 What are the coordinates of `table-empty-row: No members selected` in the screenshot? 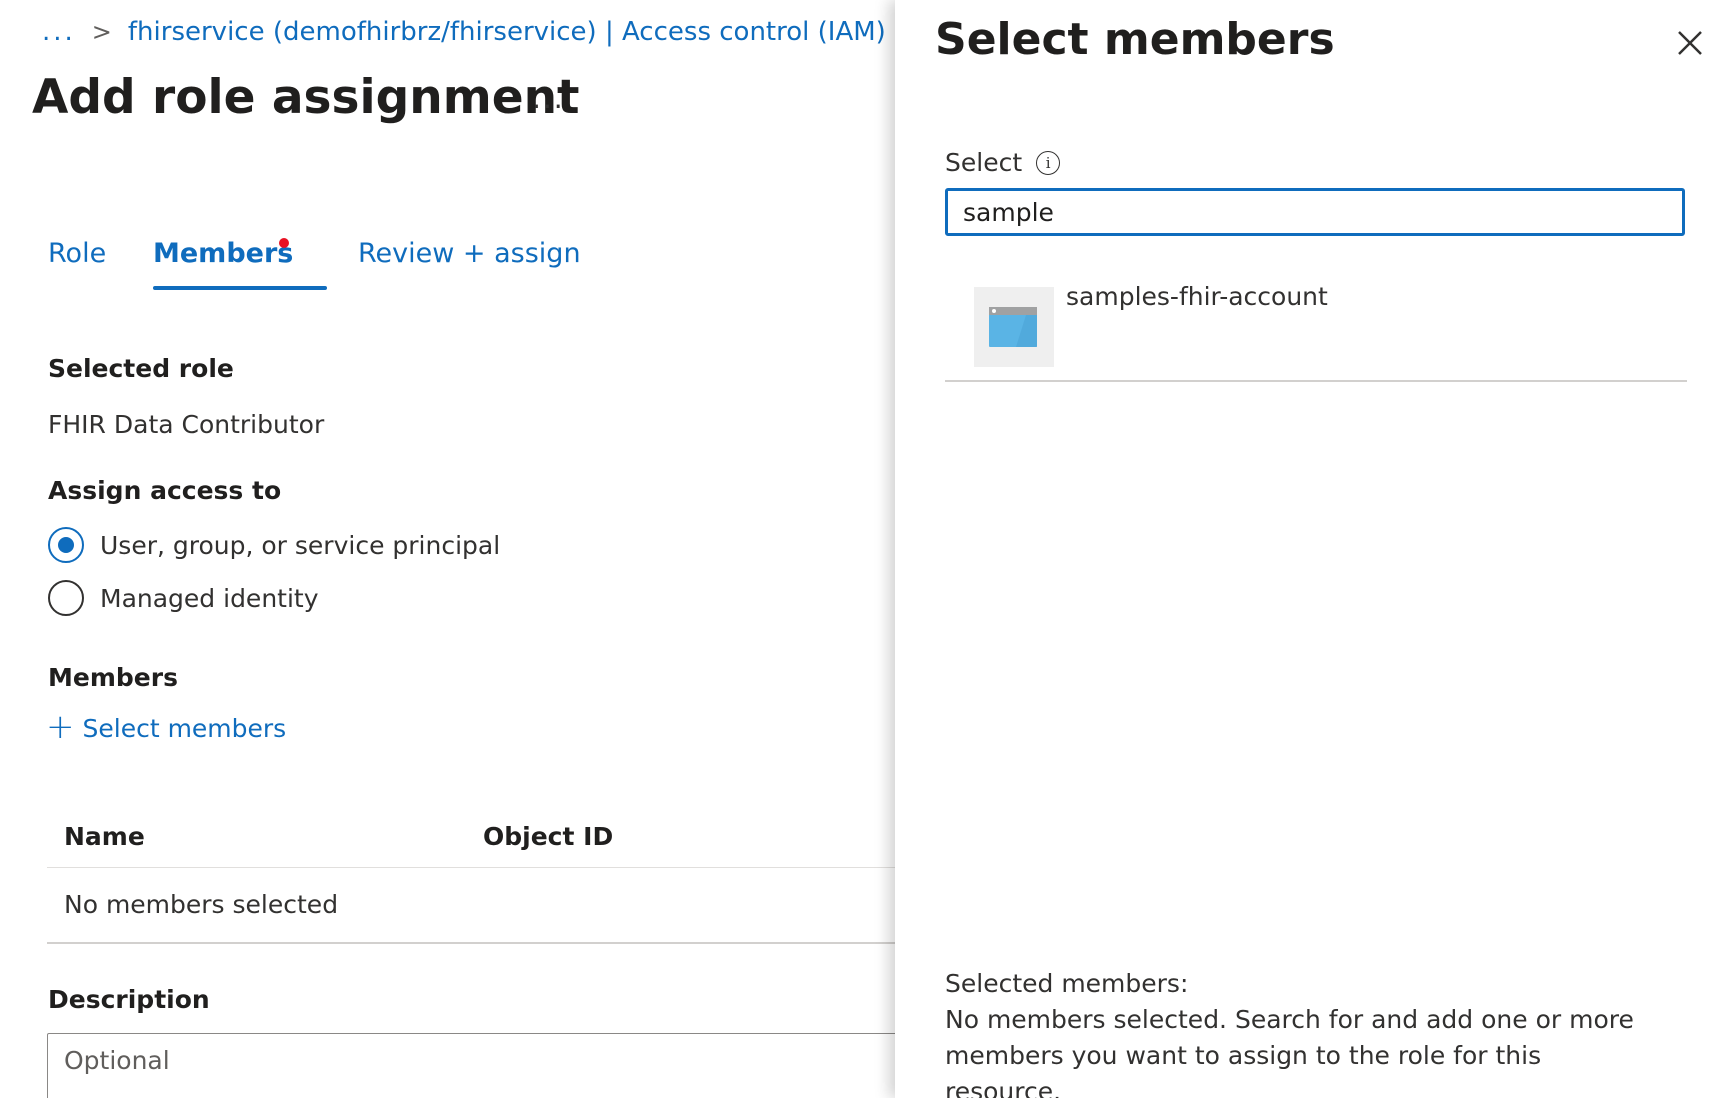 It's located at (471, 906).